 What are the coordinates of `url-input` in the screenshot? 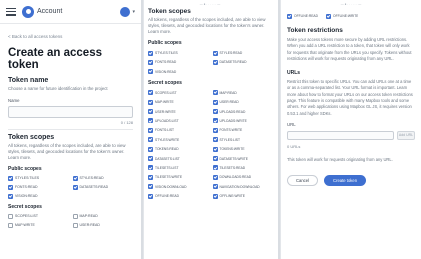 It's located at (340, 135).